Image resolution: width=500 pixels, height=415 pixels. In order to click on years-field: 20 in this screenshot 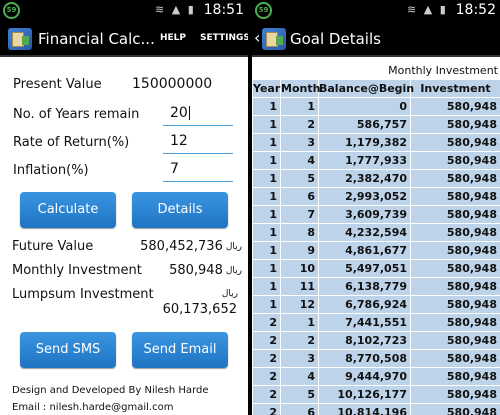, I will do `click(198, 114)`.